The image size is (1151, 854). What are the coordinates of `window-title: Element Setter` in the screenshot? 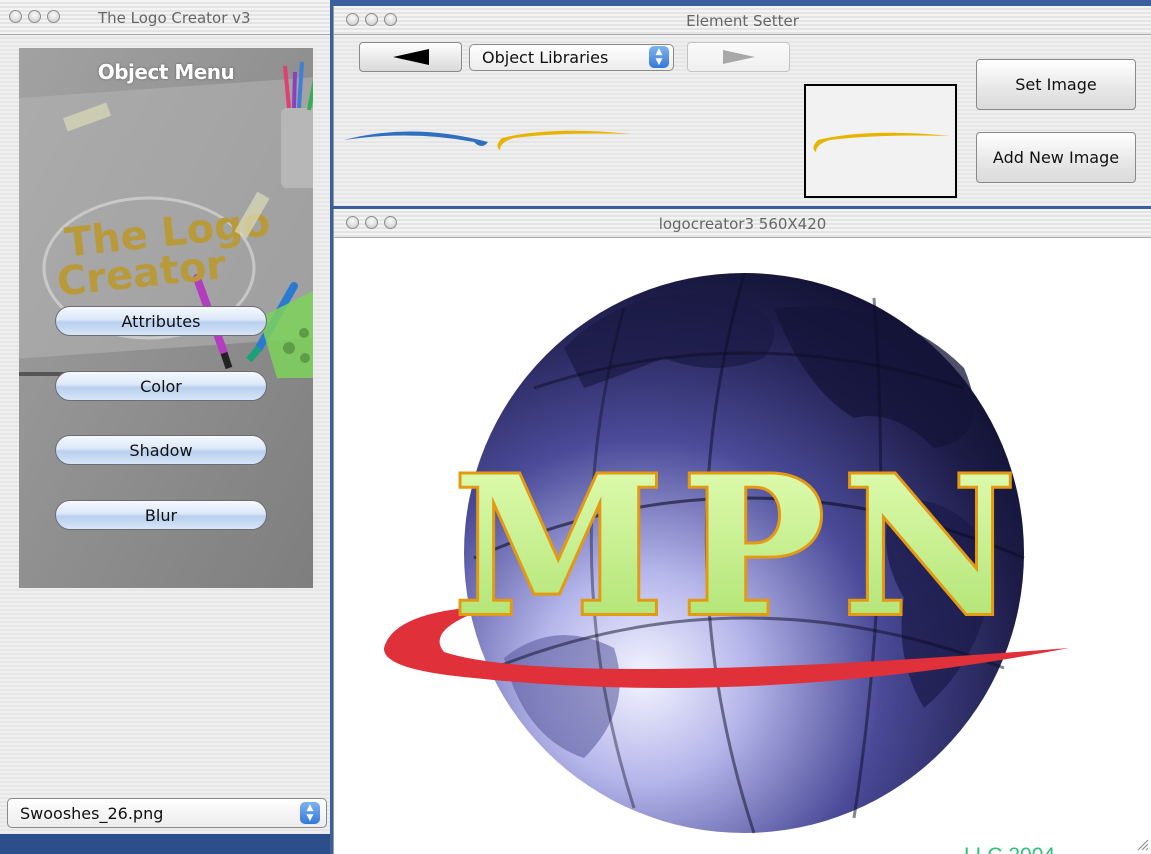 It's located at (742, 21).